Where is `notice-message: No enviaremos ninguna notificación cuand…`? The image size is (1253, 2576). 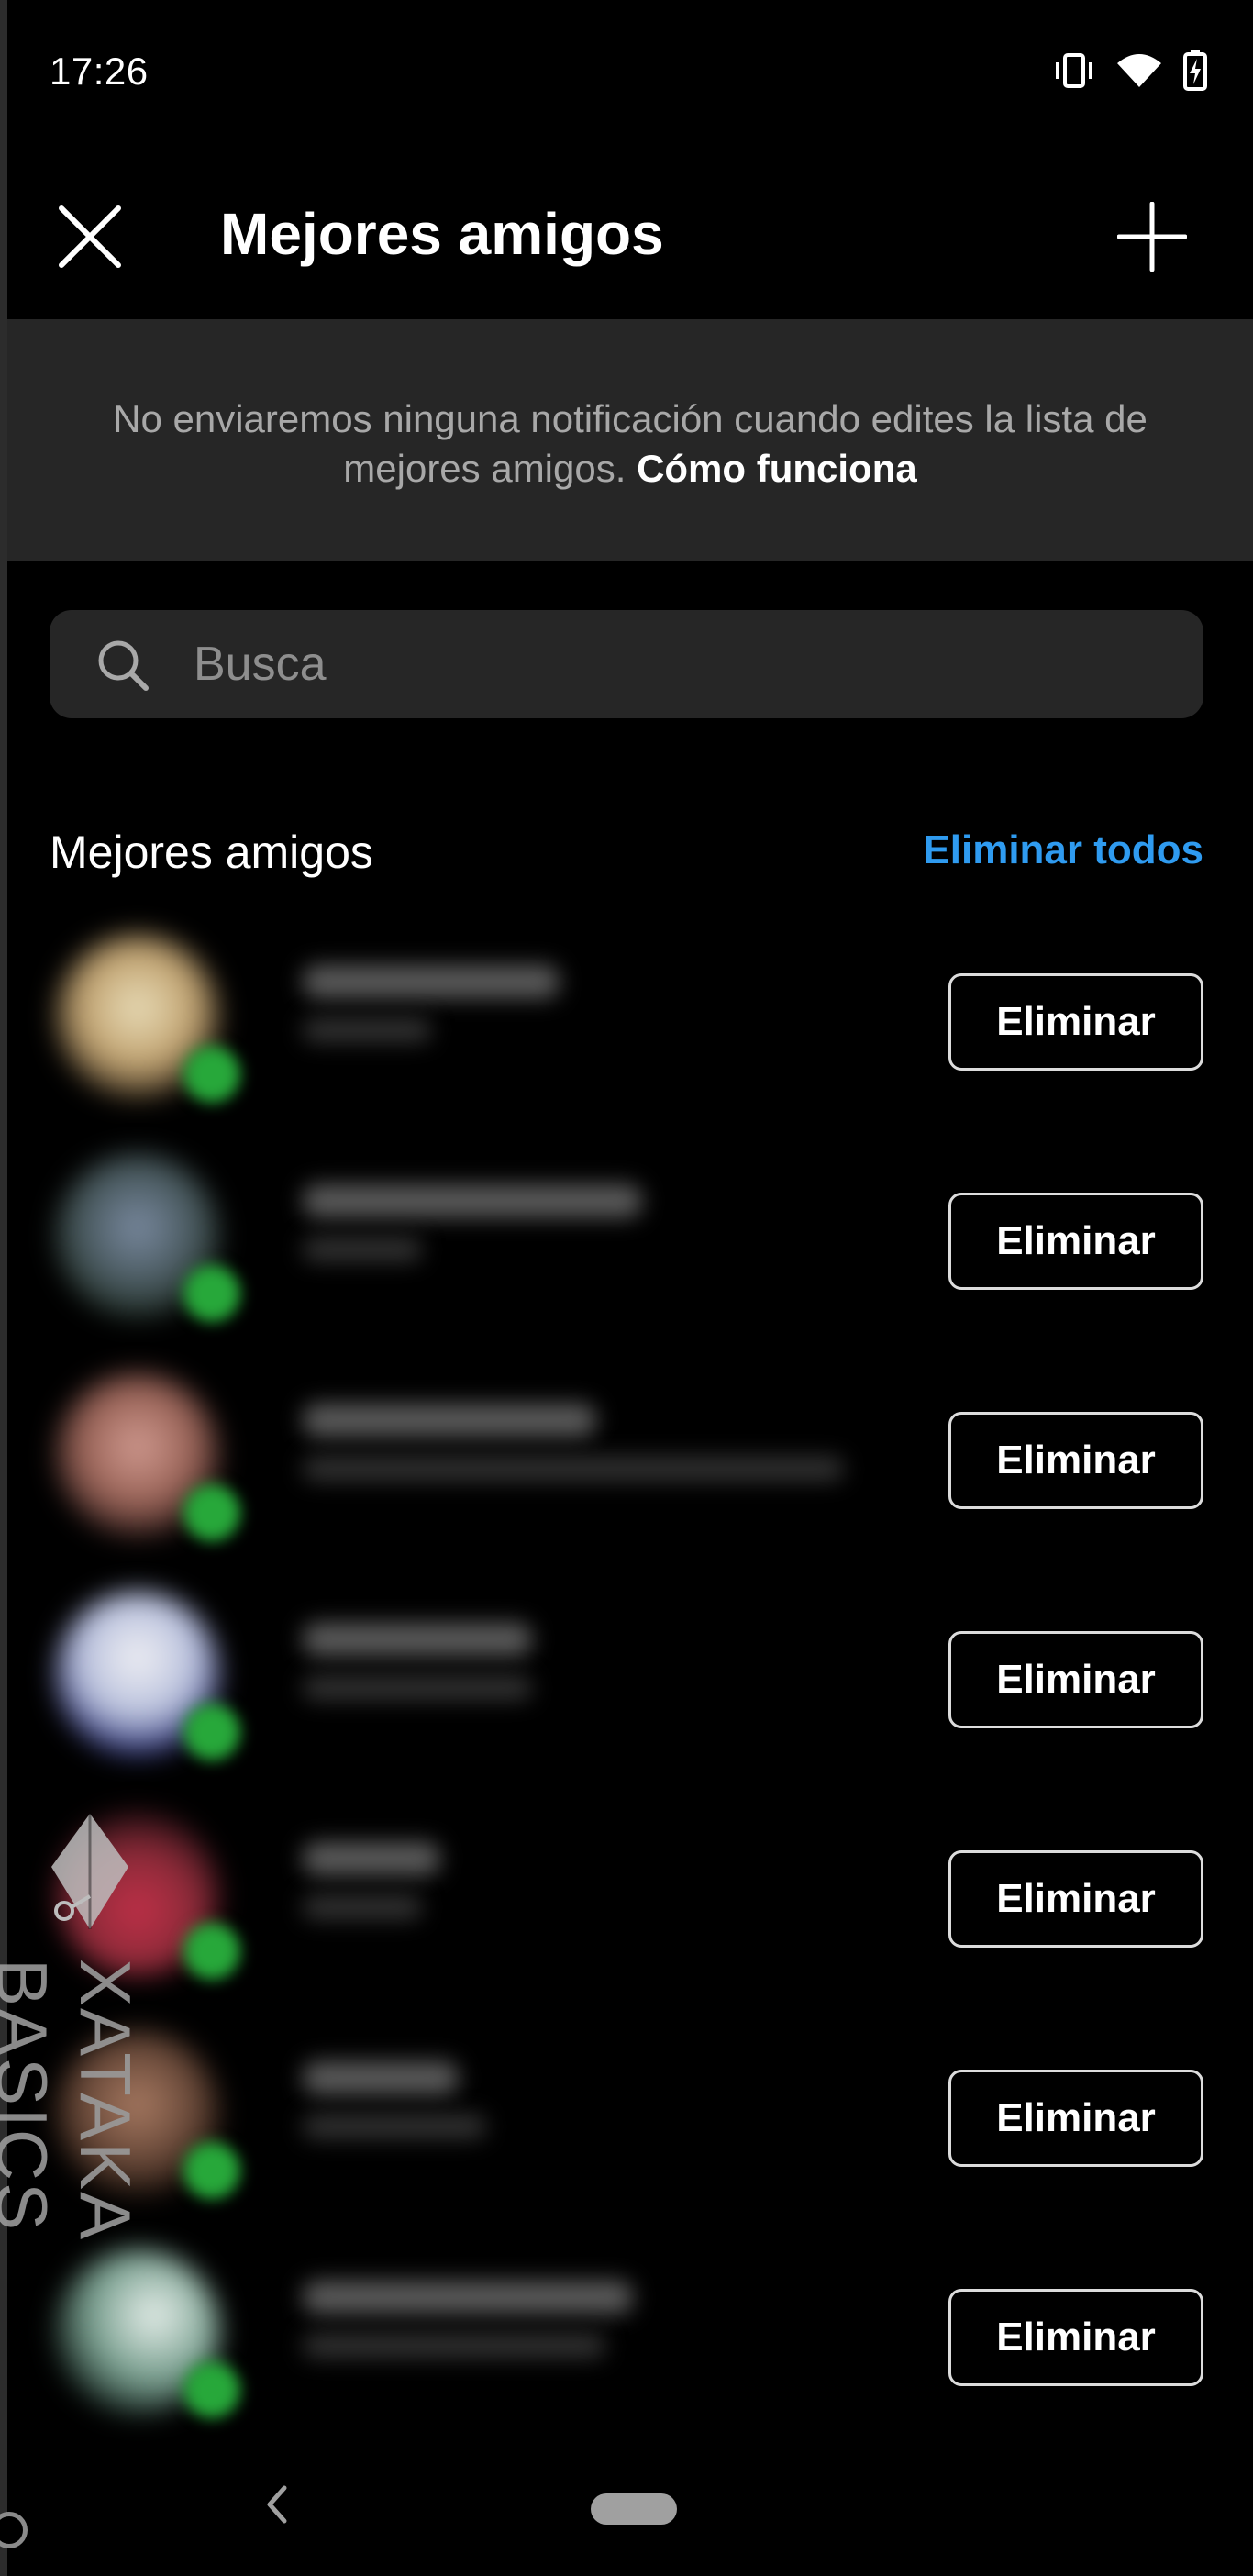
notice-message: No enviaremos ninguna notificación cuand… is located at coordinates (630, 443).